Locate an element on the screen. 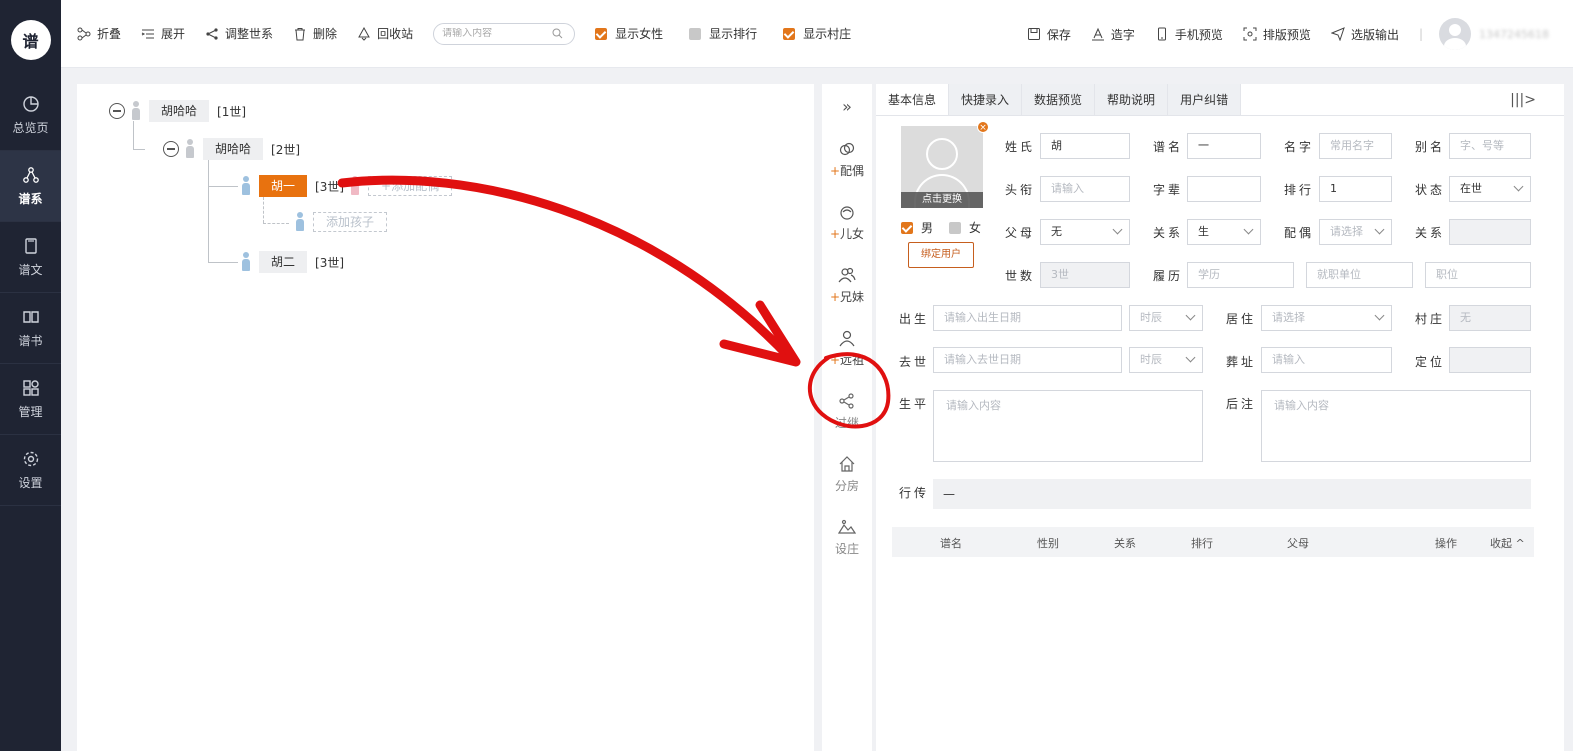  residence-select: 请选择 is located at coordinates (1326, 318).